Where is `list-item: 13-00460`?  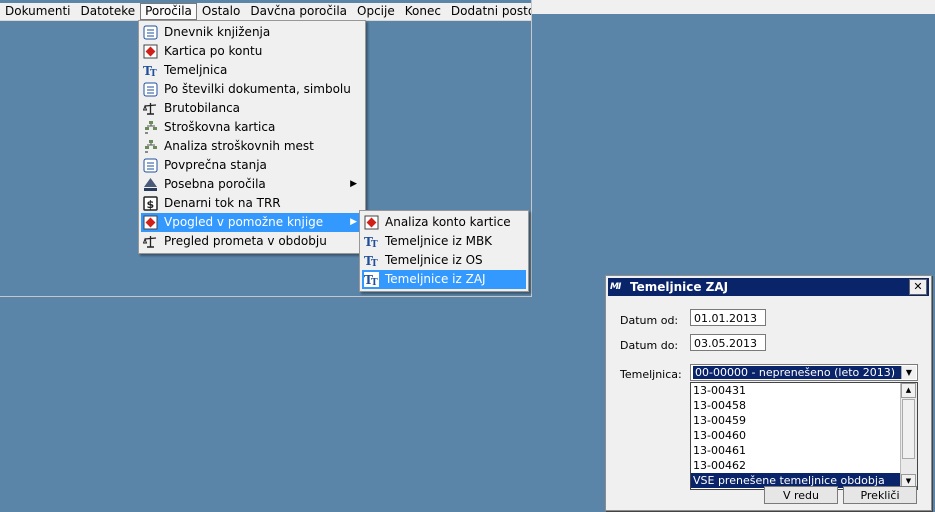
list-item: 13-00460 is located at coordinates (804, 435).